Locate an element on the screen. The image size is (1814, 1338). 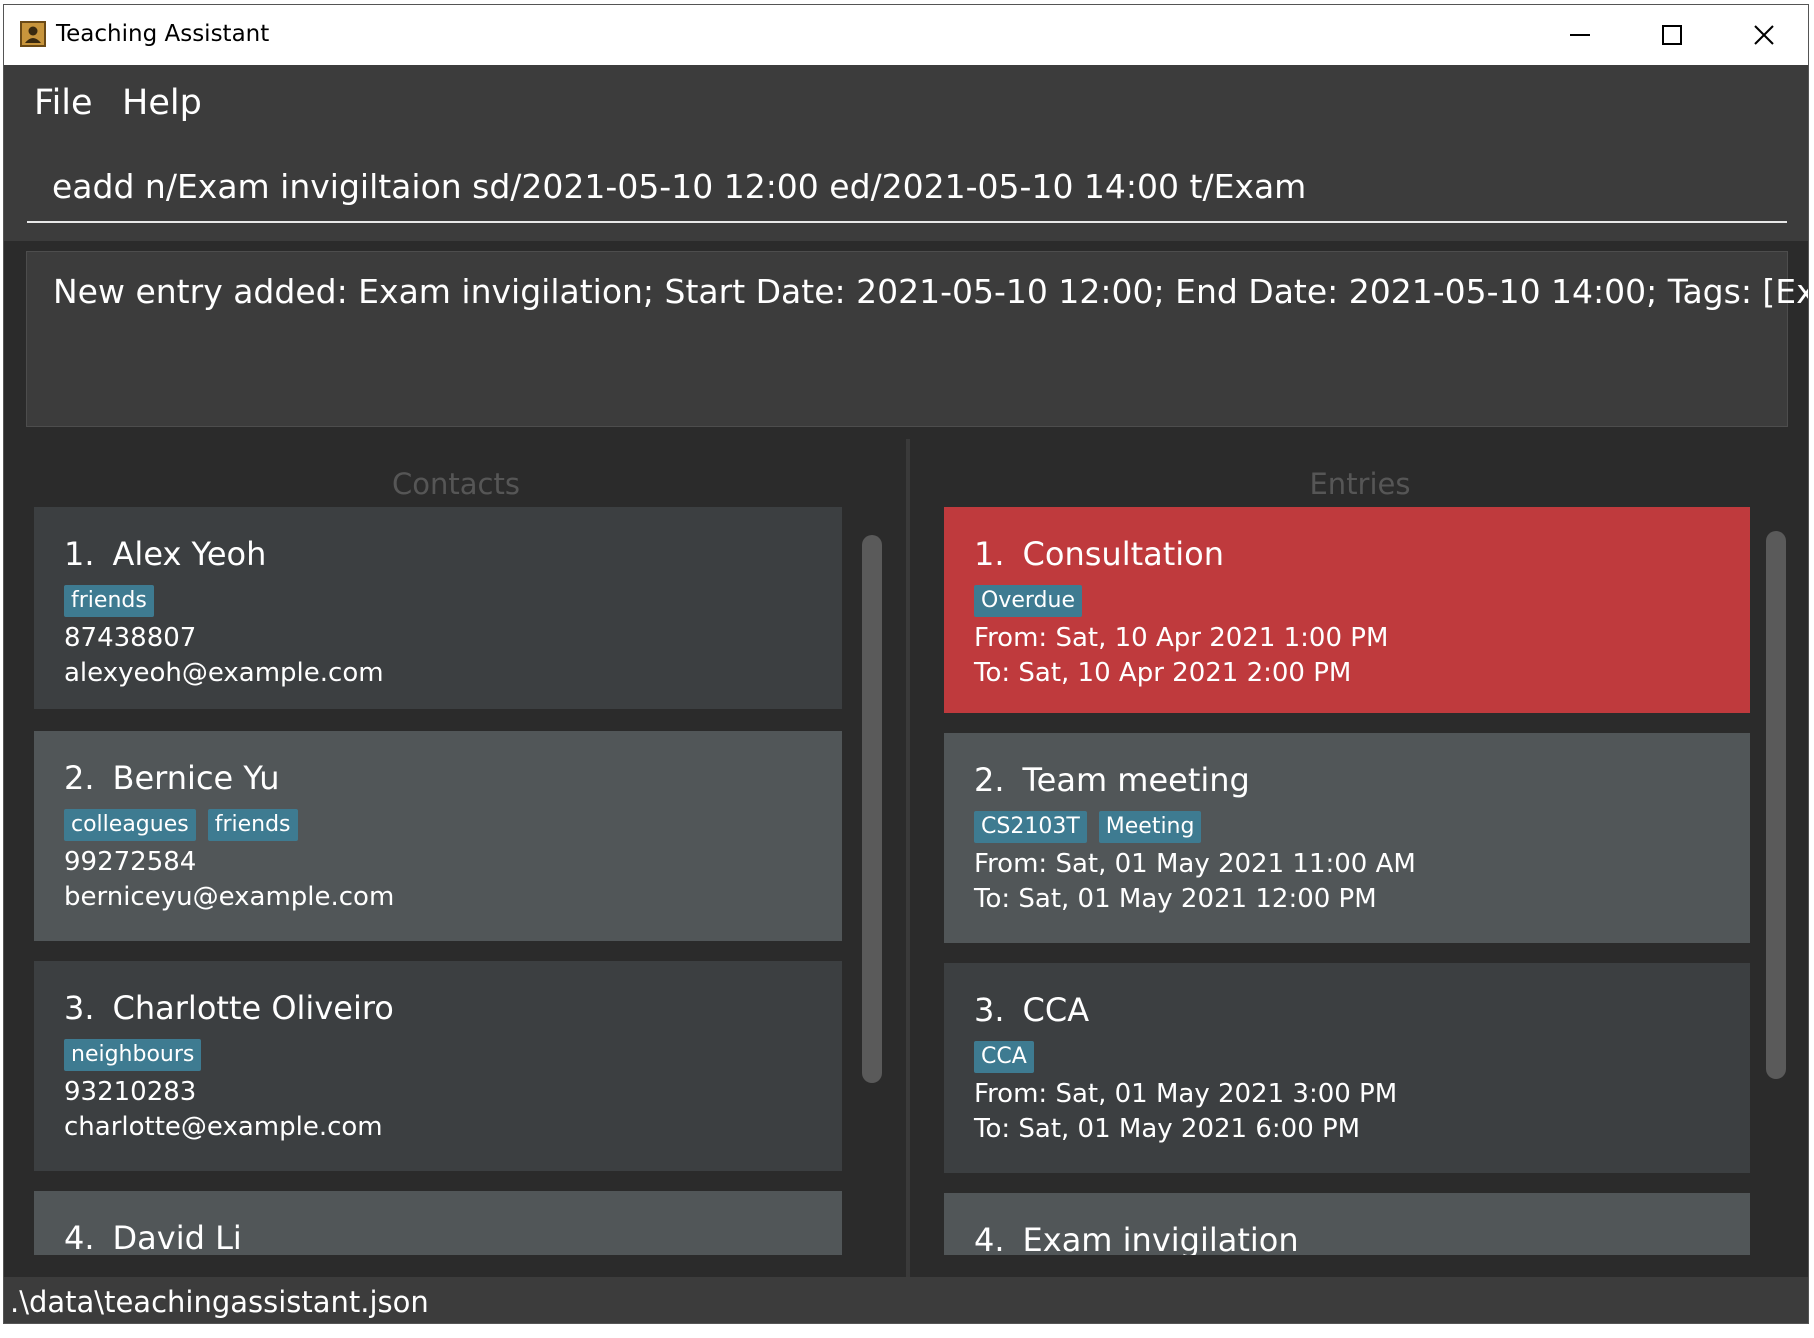
entry-index: 1. is located at coordinates (989, 554).